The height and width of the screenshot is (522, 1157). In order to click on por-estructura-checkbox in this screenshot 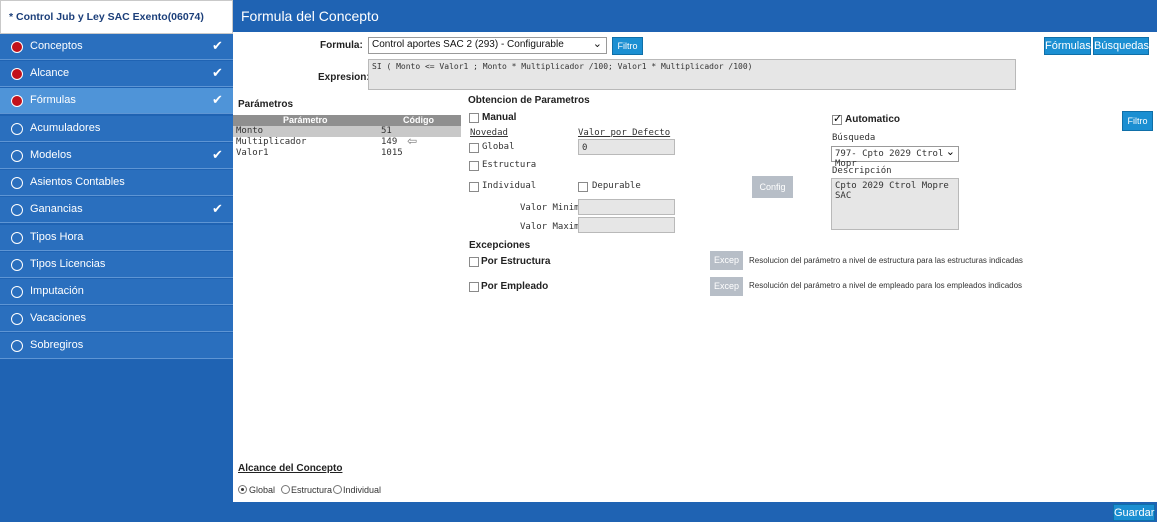, I will do `click(474, 262)`.